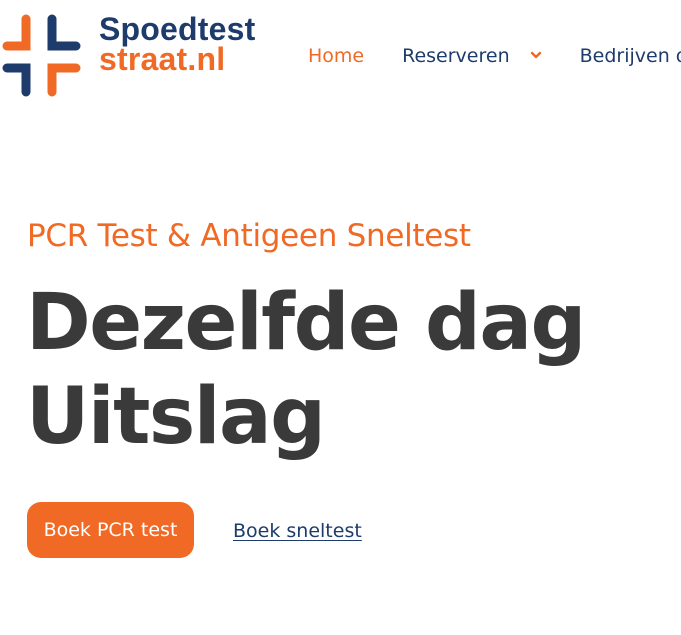 The image size is (681, 635). I want to click on logo-line-1: Spoedtest, so click(177, 29).